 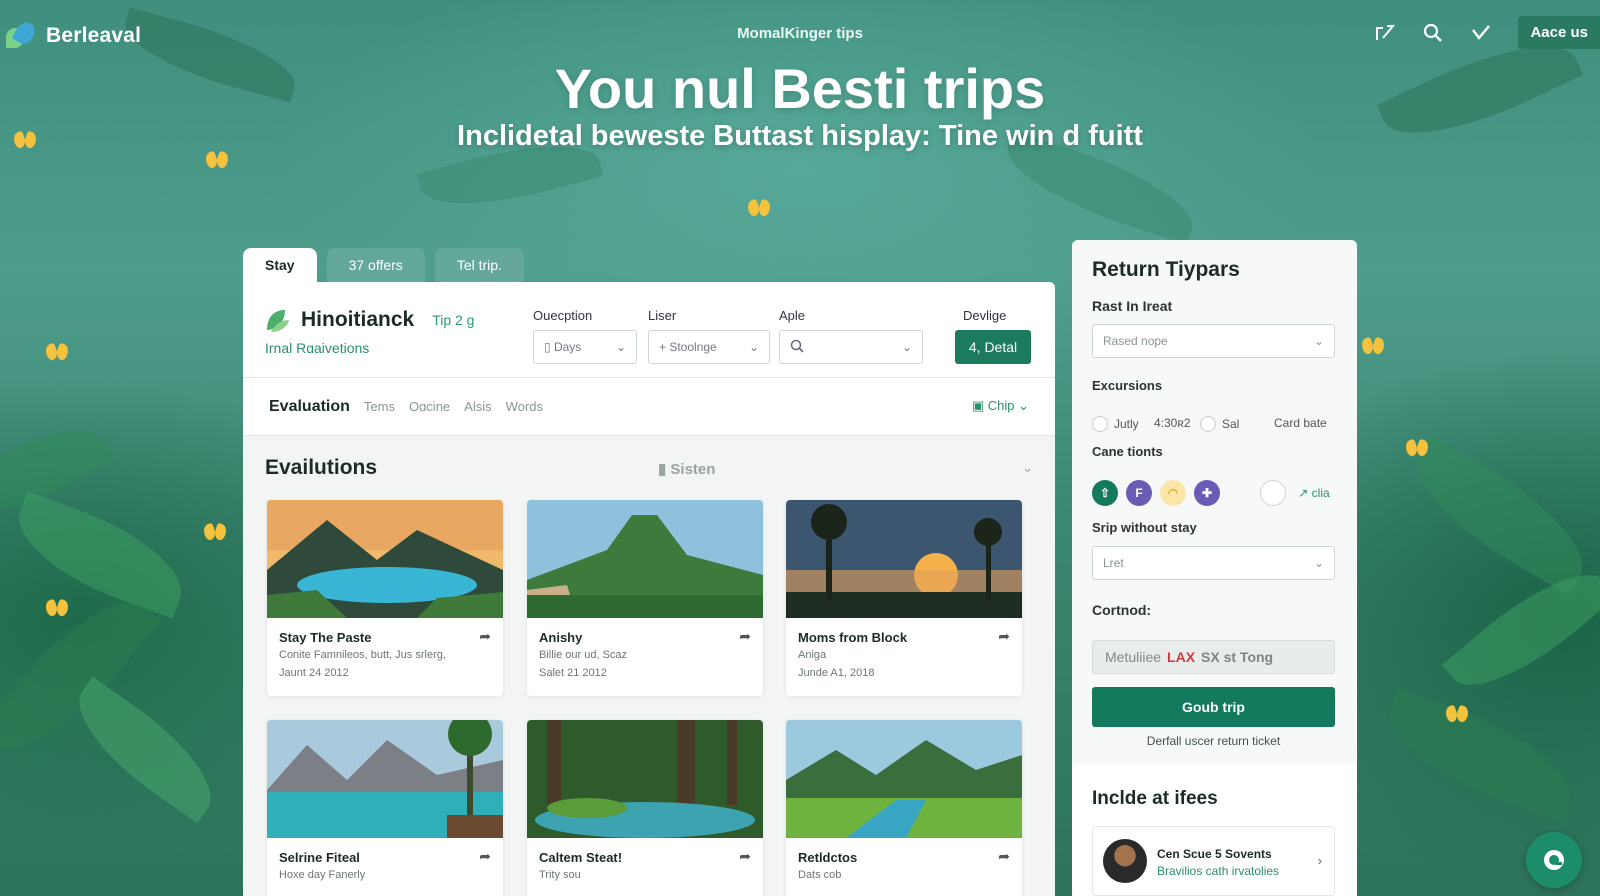 What do you see at coordinates (820, 875) in the screenshot?
I see `card-description: Dats cob` at bounding box center [820, 875].